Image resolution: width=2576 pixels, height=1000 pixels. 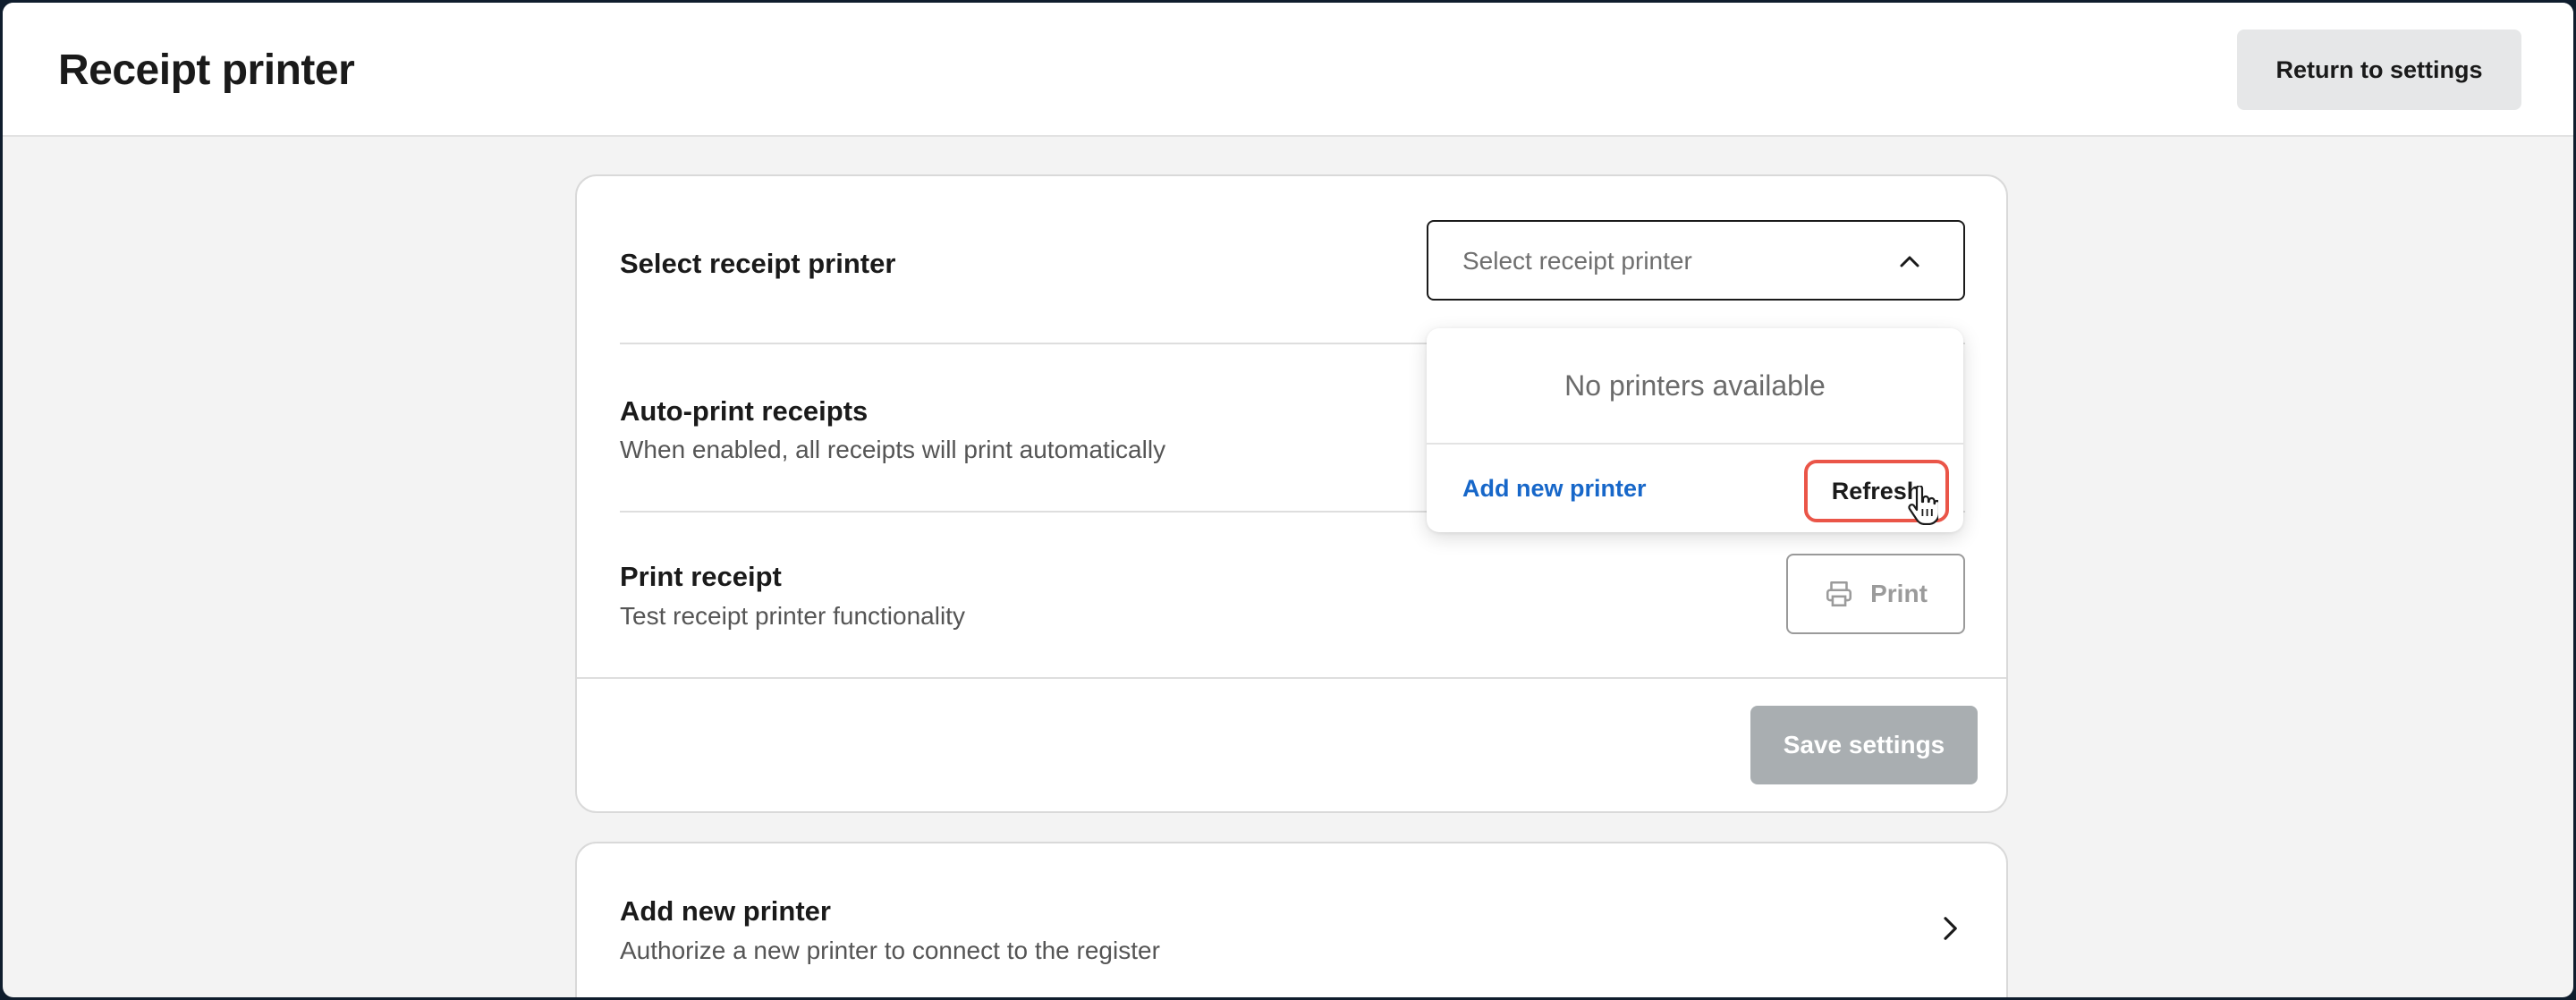 I want to click on print-receipt-title: Print receipt, so click(x=701, y=576).